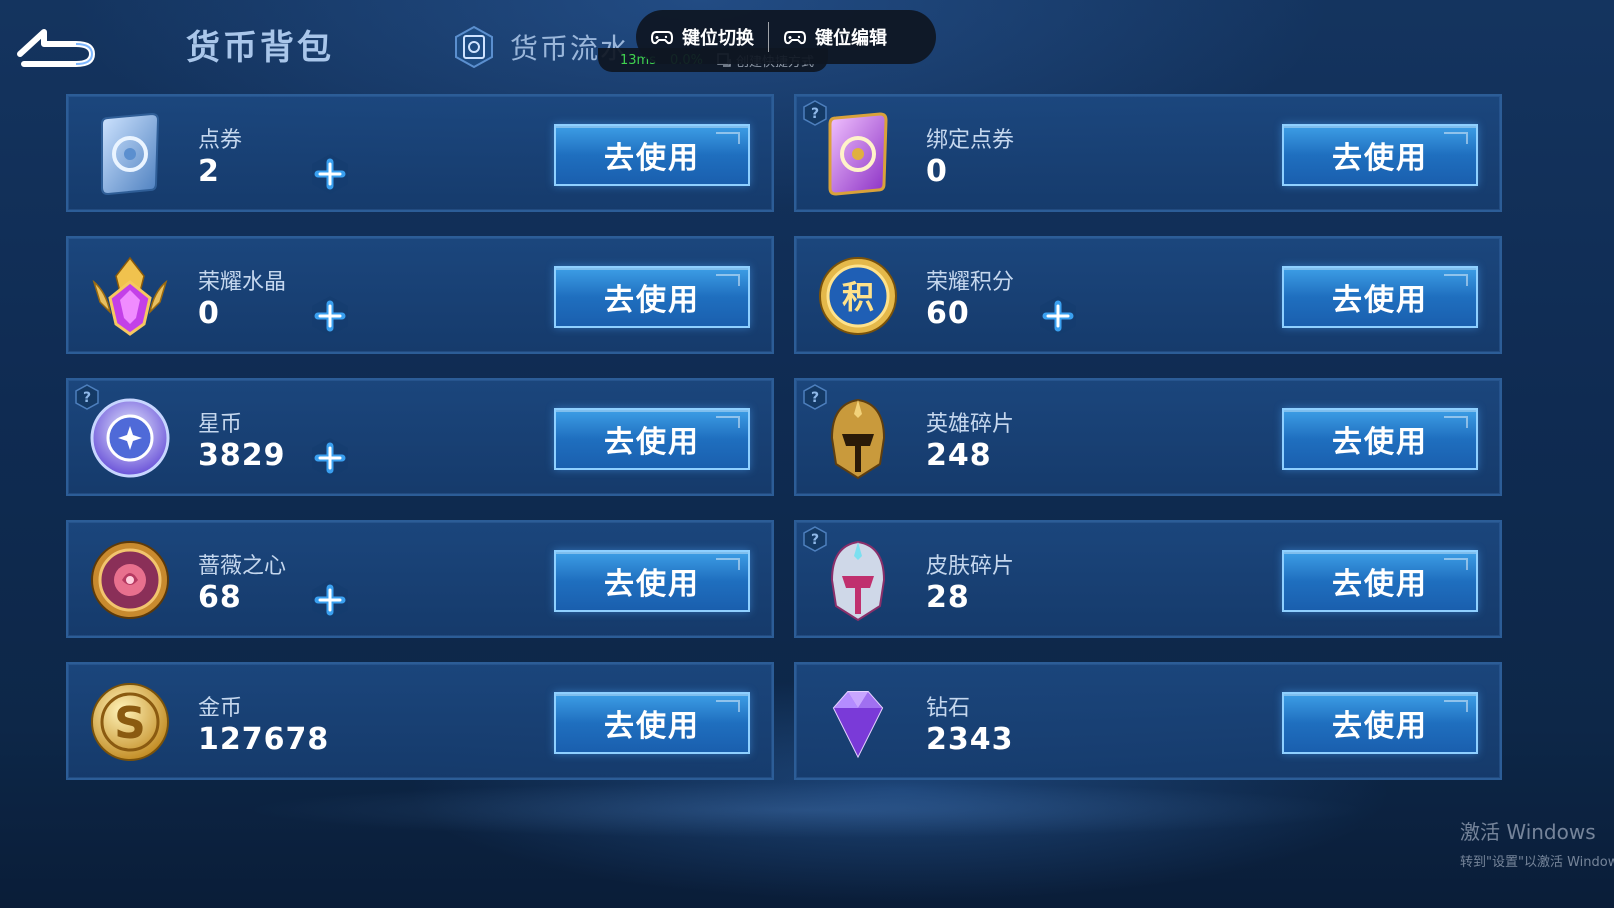 The image size is (1614, 908). What do you see at coordinates (260, 48) in the screenshot?
I see `page-title: 货币背包` at bounding box center [260, 48].